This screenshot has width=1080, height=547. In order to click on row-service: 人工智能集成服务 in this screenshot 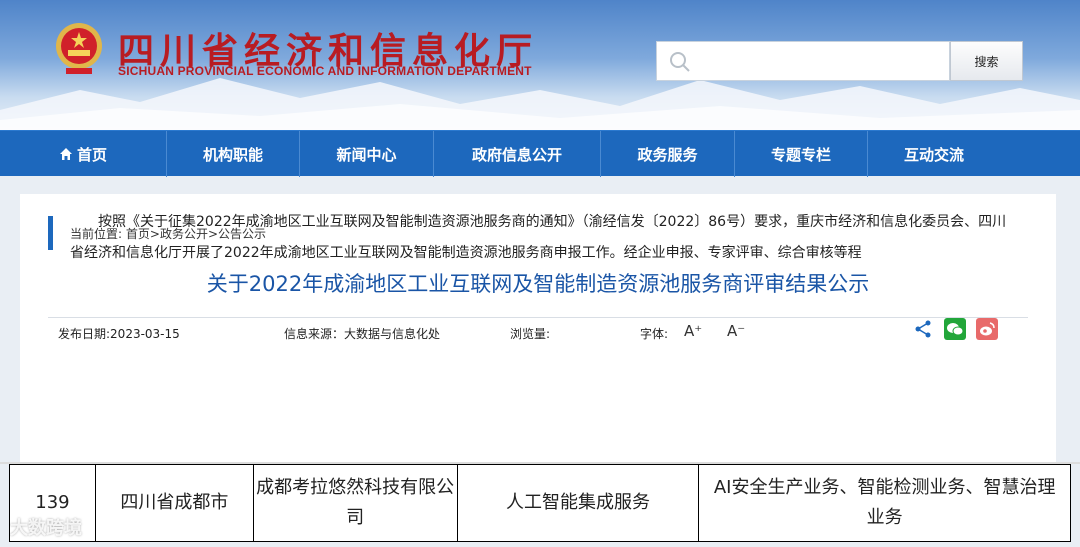, I will do `click(578, 503)`.